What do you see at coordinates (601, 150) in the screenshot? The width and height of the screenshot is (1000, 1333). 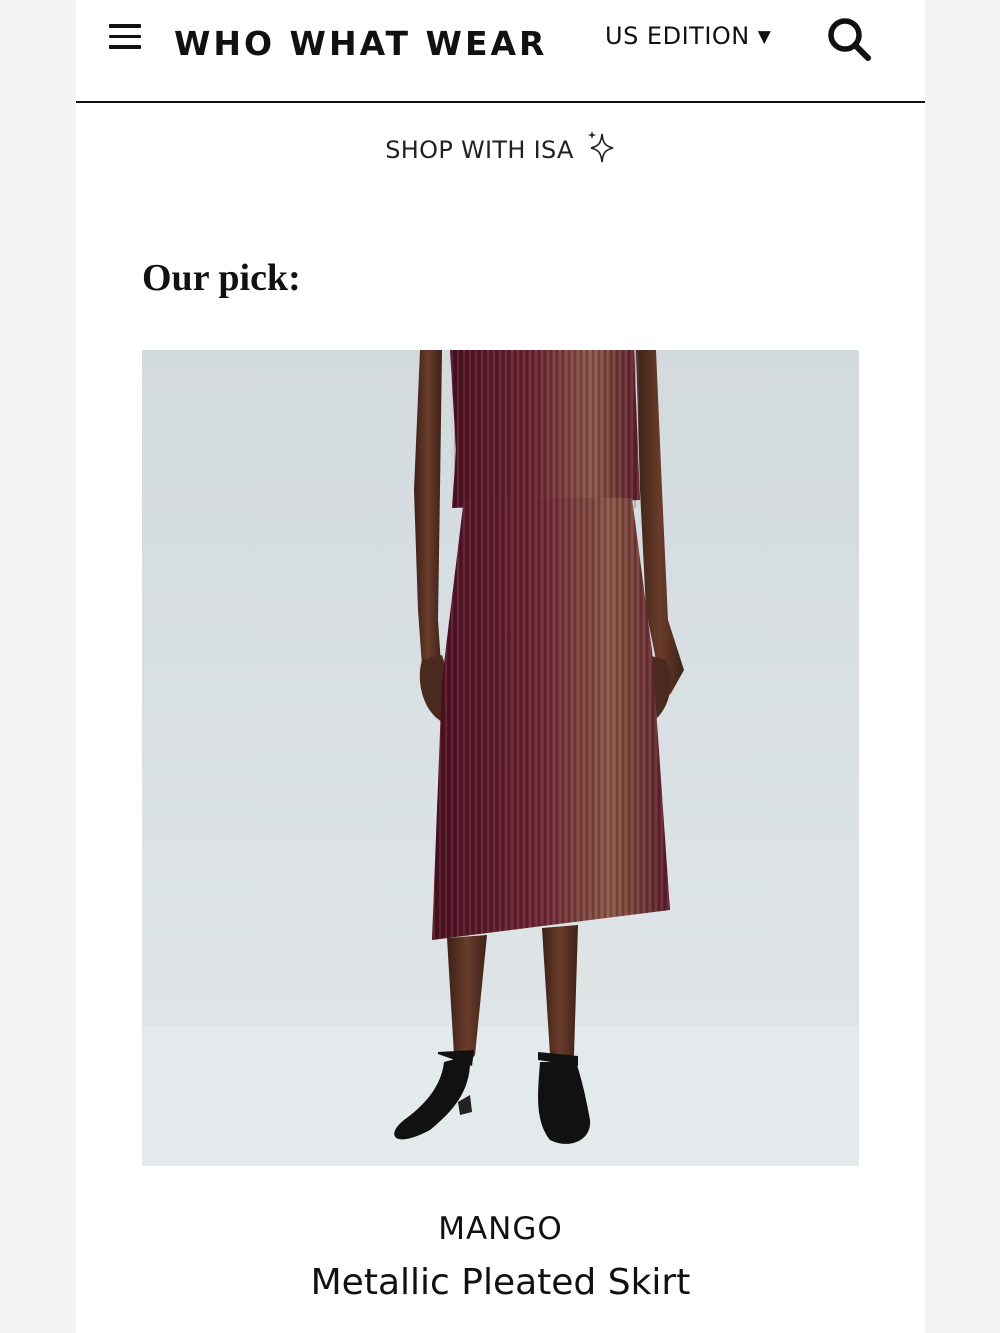 I see `sparkle-icon` at bounding box center [601, 150].